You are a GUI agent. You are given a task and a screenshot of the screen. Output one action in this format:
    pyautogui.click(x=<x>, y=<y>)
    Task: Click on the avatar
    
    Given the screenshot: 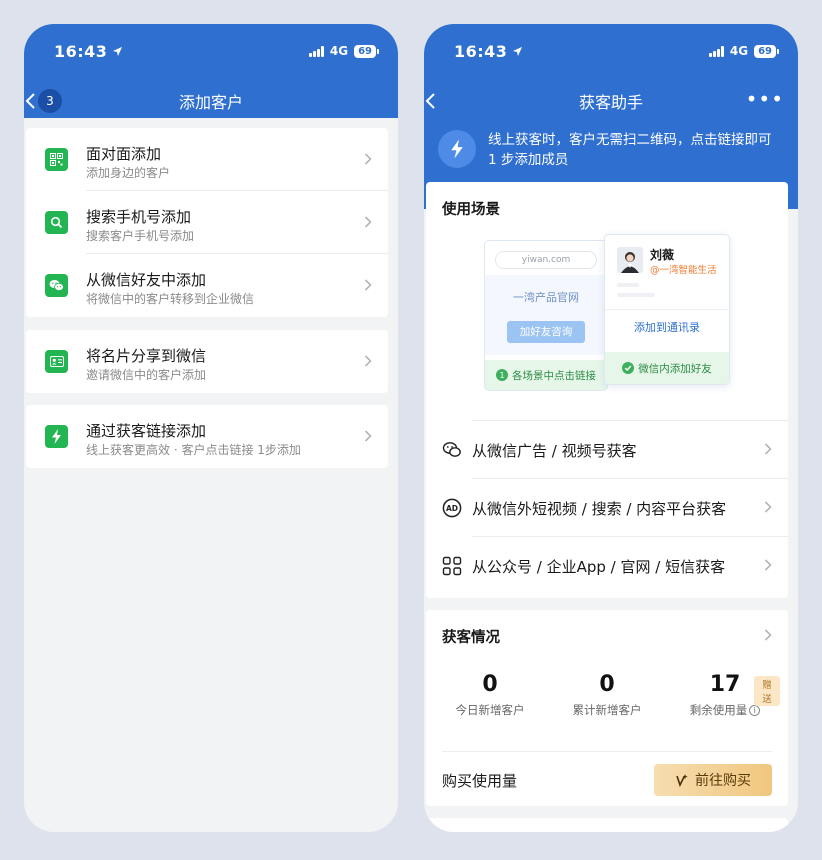 What is the action you would take?
    pyautogui.click(x=630, y=260)
    